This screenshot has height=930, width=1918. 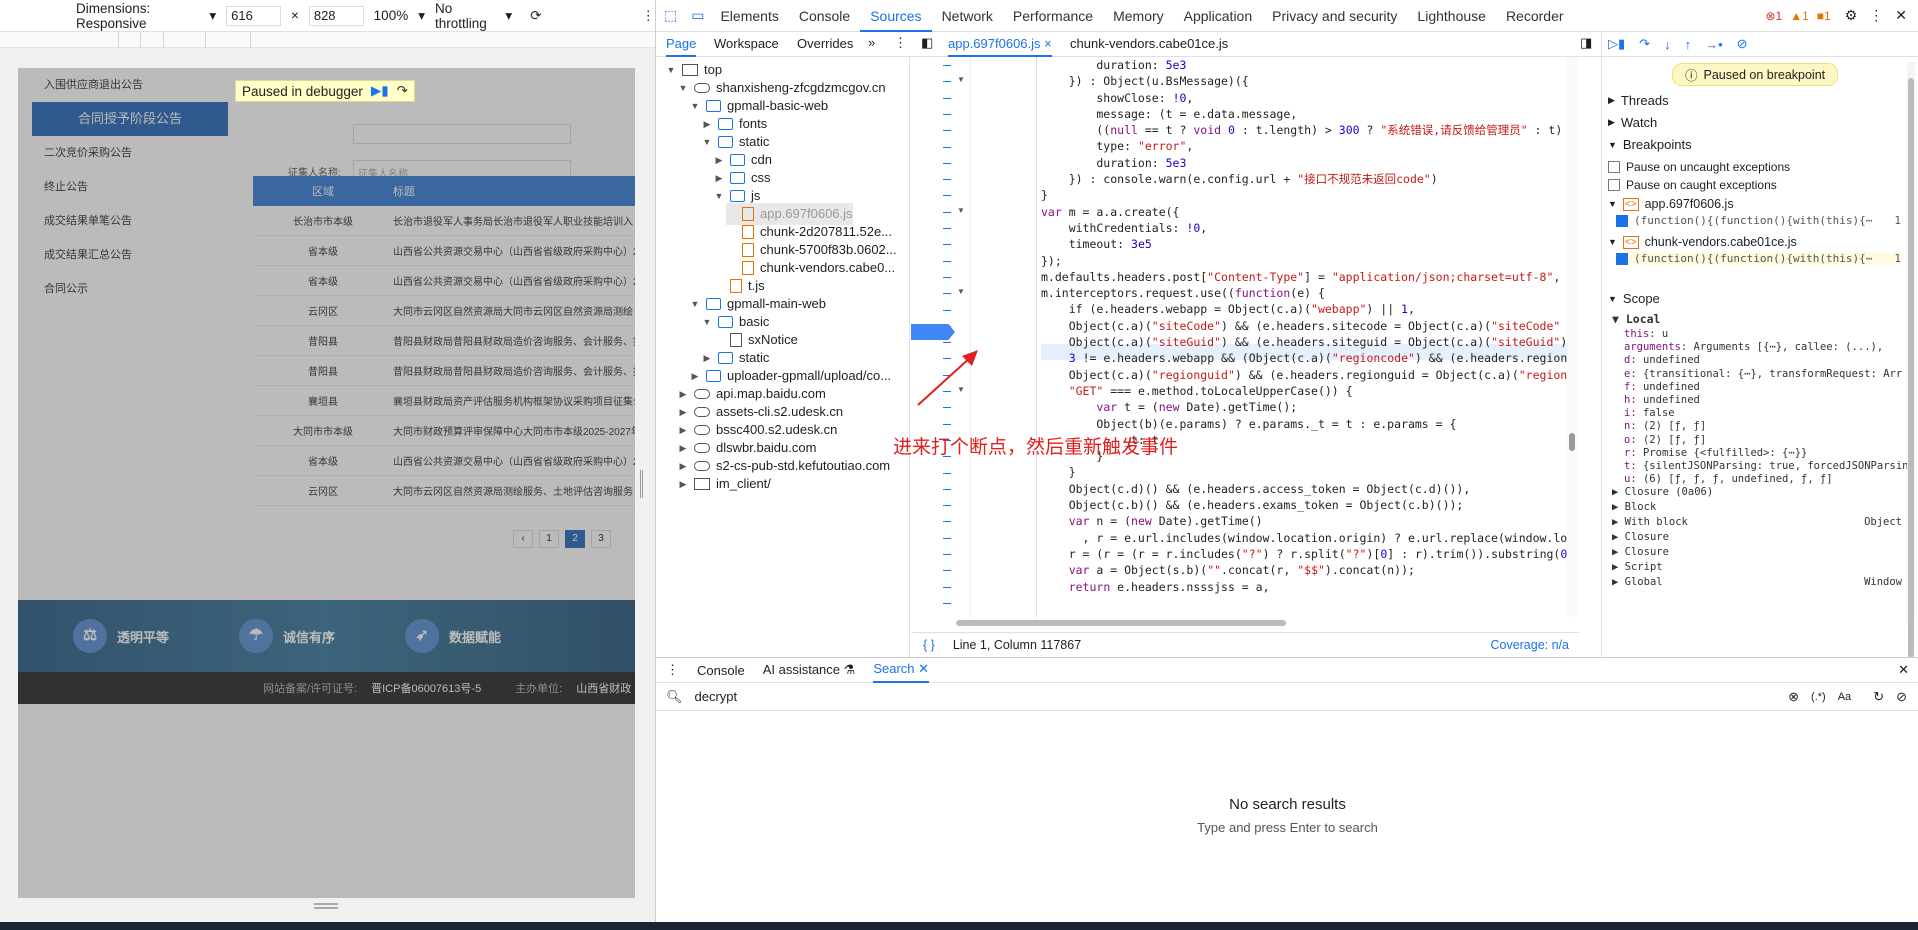 I want to click on match-case-icon: Aa, so click(x=1844, y=697).